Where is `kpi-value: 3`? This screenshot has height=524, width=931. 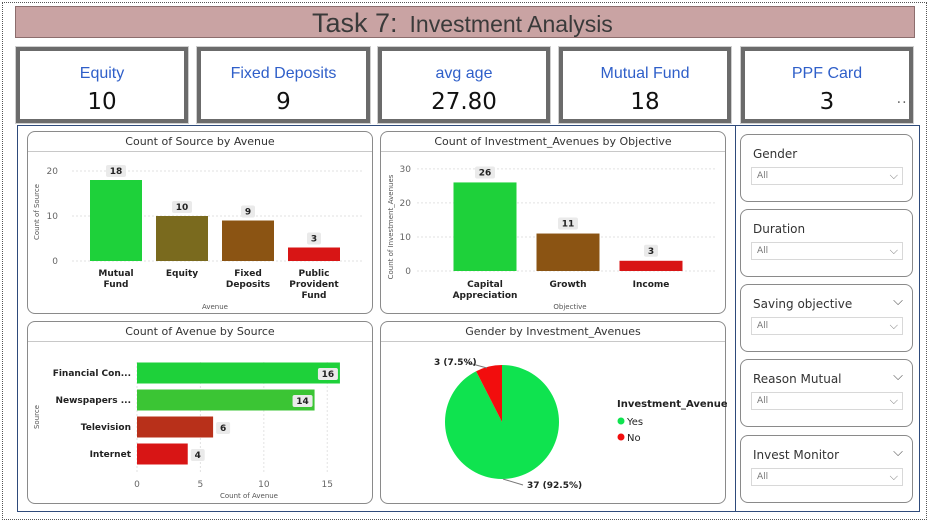 kpi-value: 3 is located at coordinates (827, 102).